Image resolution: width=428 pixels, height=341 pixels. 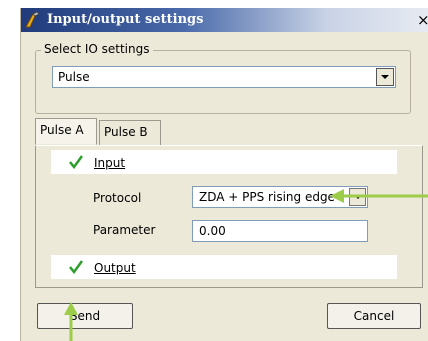 What do you see at coordinates (224, 20) in the screenshot?
I see `title-bar: Input/output settings ×` at bounding box center [224, 20].